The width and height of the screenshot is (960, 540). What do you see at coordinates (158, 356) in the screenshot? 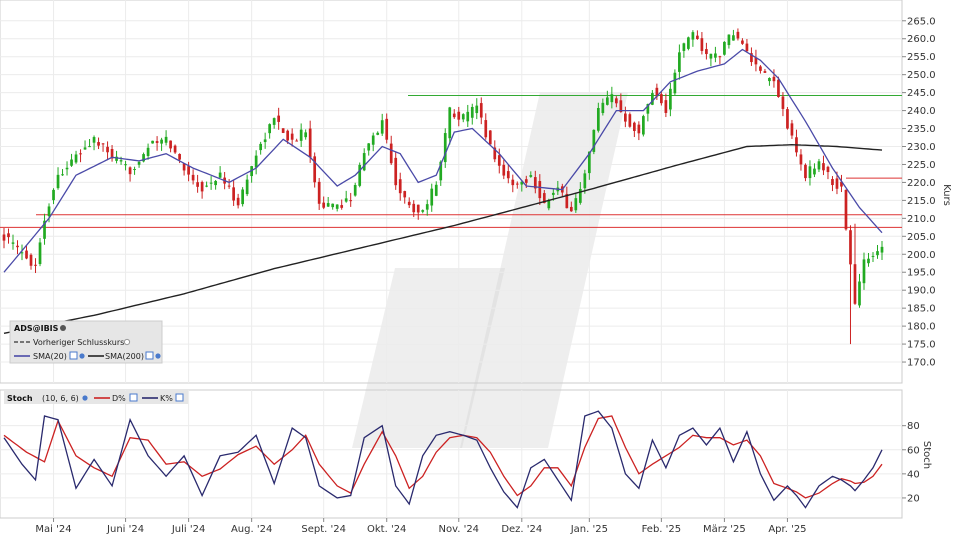
I see `settings-icon-sma200` at bounding box center [158, 356].